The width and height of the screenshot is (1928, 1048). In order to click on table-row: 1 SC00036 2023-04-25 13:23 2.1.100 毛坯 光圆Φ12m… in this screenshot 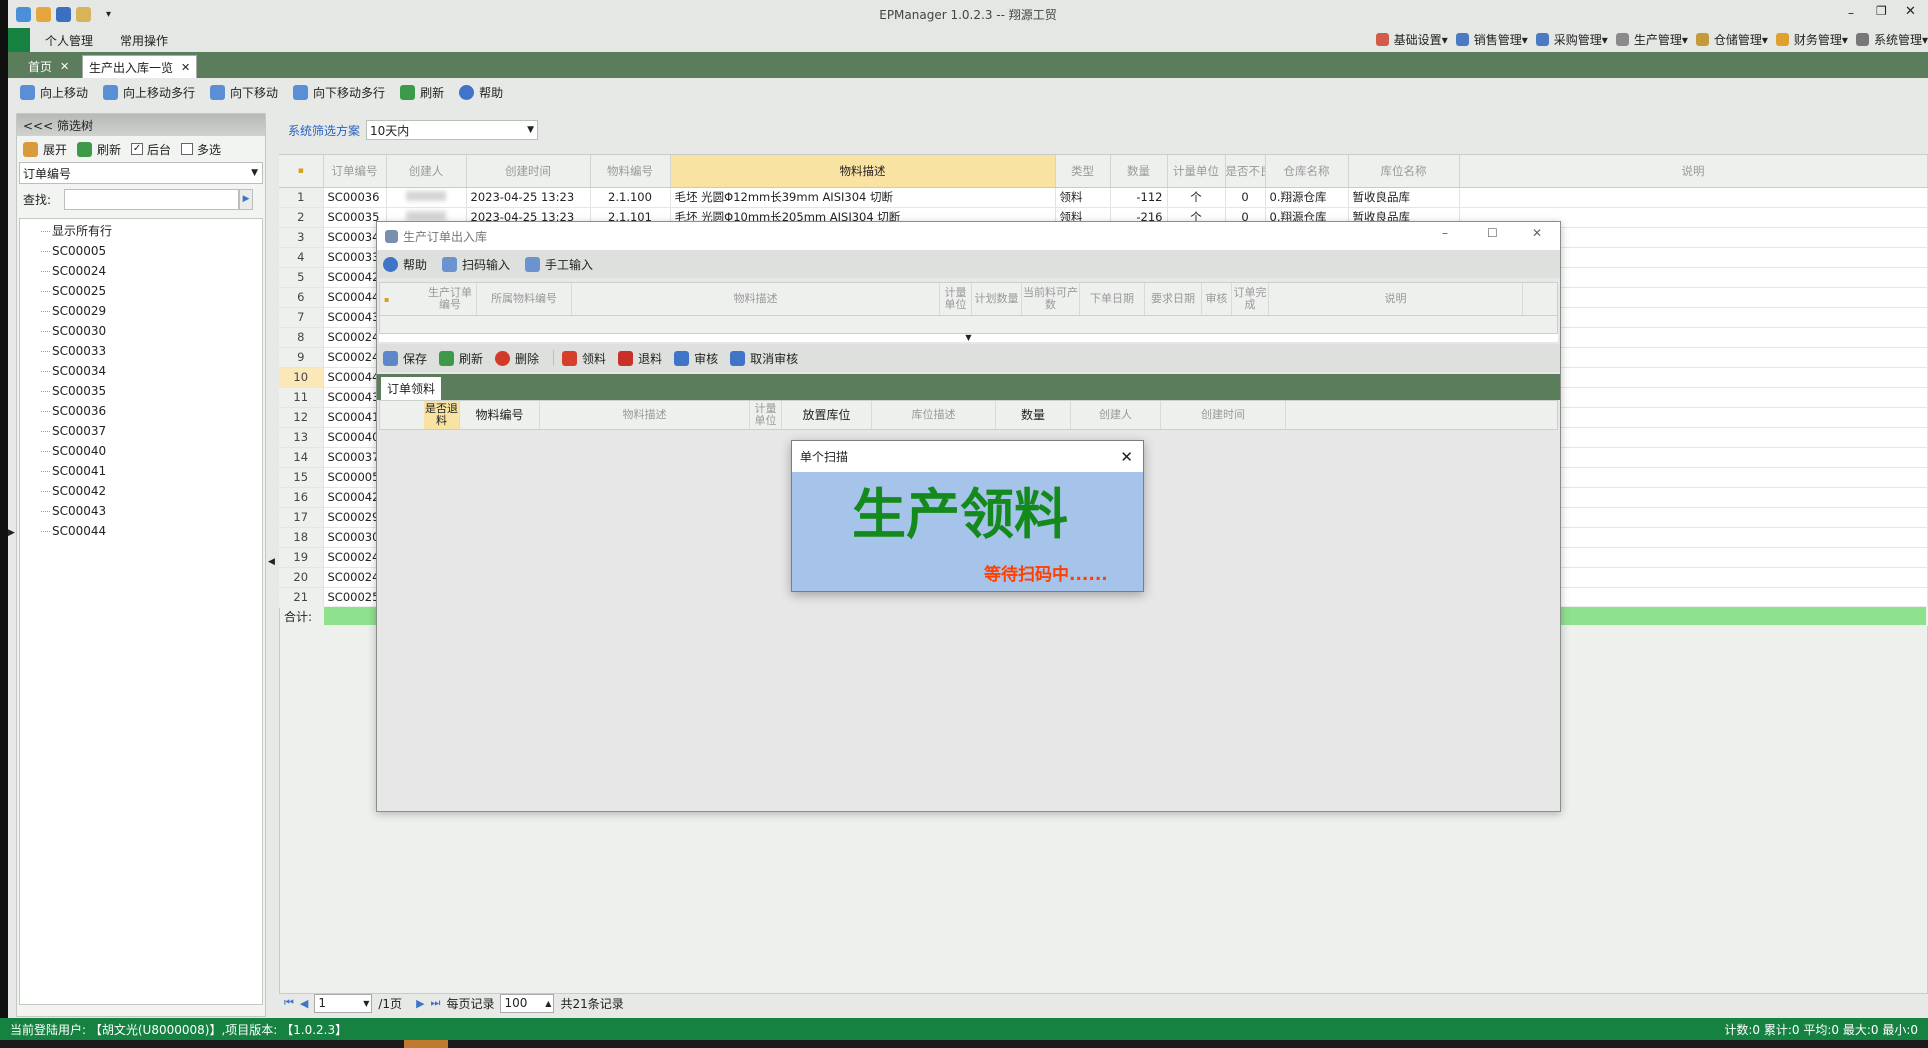, I will do `click(1103, 197)`.